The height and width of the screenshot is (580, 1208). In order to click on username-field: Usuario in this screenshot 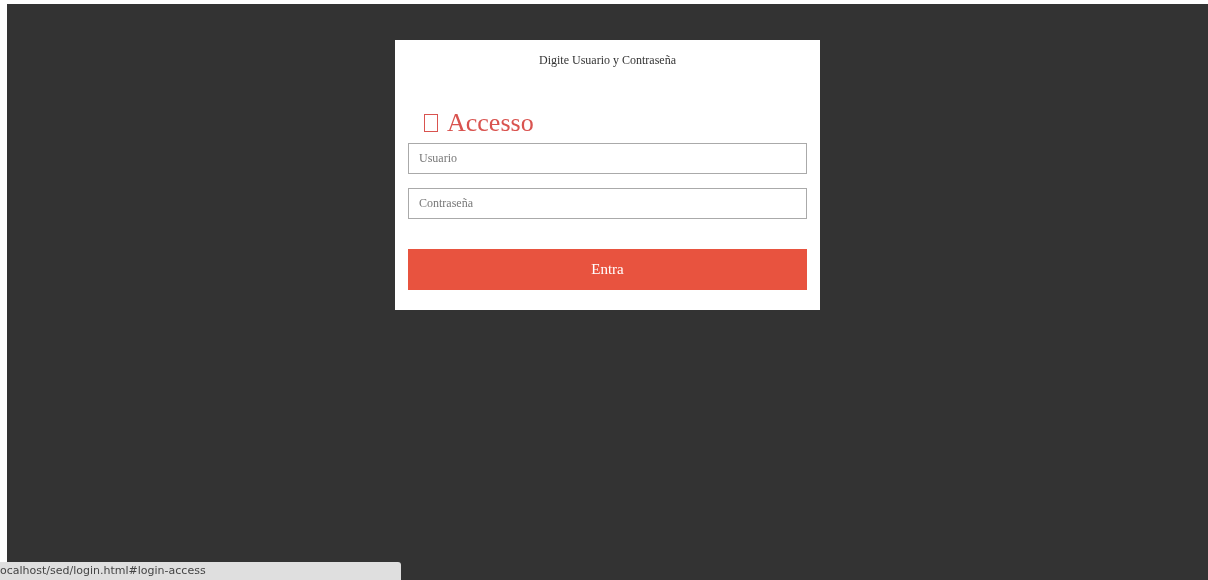, I will do `click(607, 158)`.